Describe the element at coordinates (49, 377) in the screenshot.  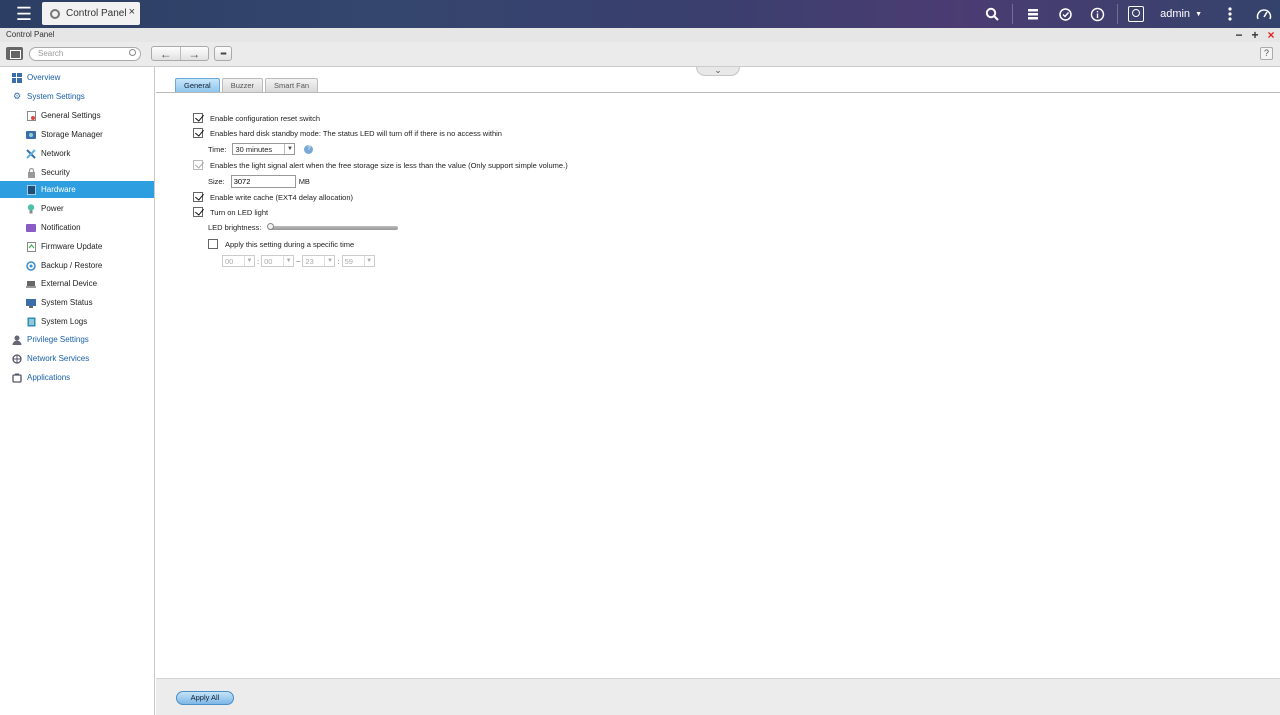
I see `sidebar-item-label: Applications` at that location.